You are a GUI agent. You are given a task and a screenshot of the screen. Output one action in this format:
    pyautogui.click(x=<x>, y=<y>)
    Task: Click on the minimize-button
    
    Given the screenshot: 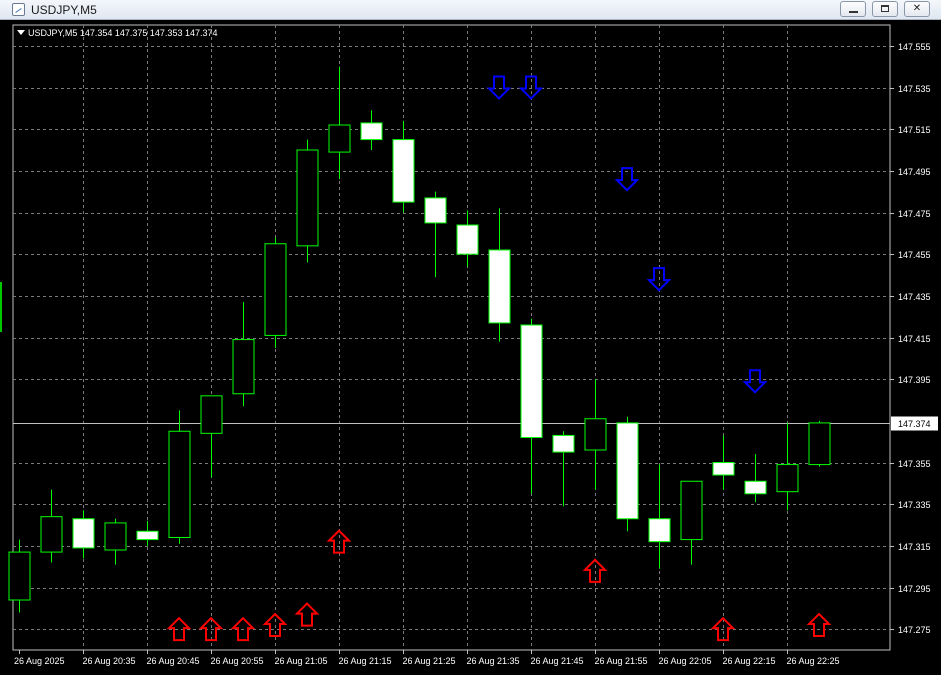 What is the action you would take?
    pyautogui.click(x=853, y=9)
    